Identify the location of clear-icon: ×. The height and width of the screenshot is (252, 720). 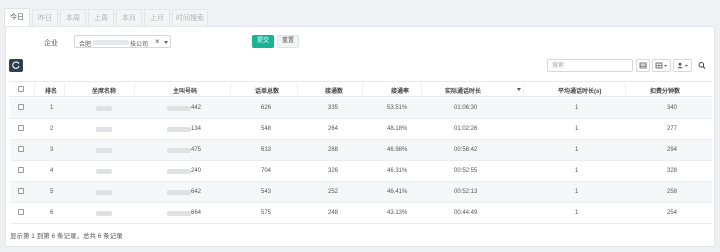
(157, 41).